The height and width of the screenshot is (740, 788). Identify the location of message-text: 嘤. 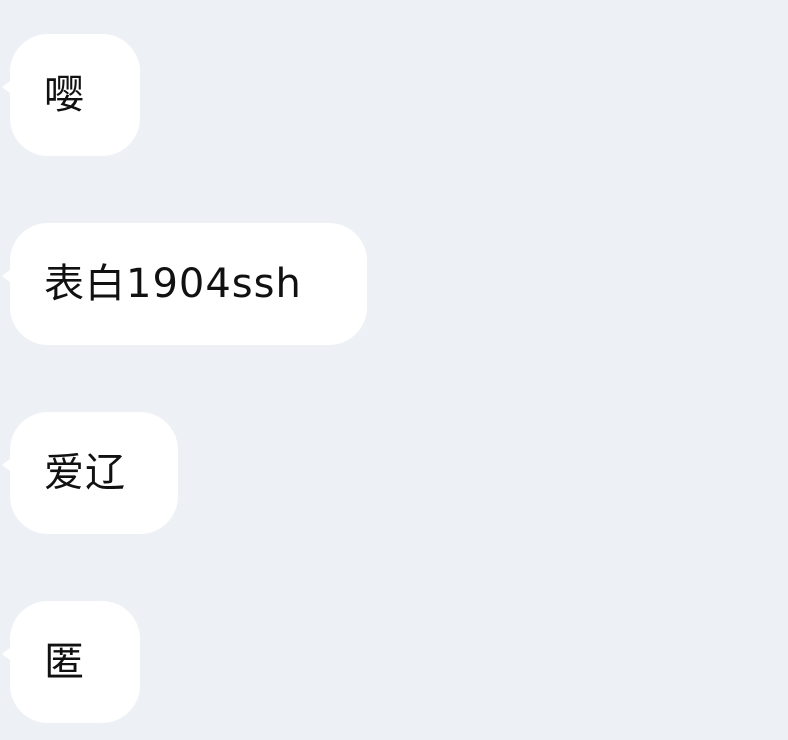
(64, 95).